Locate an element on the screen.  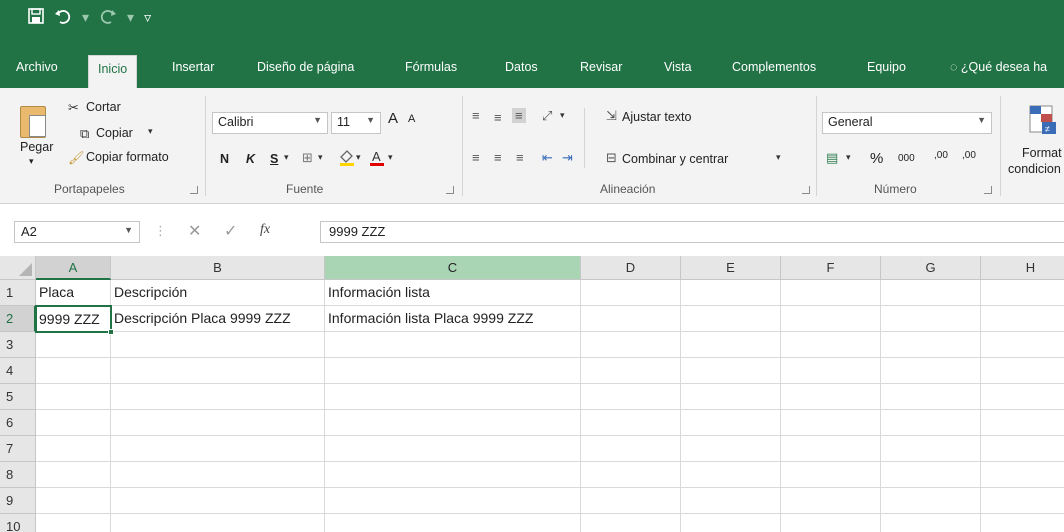
align-right-icon: ≡ is located at coordinates (520, 157).